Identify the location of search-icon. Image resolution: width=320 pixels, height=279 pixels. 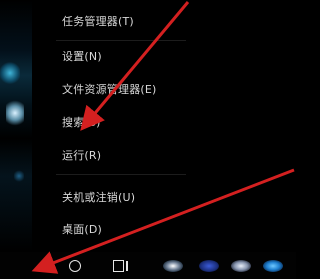
(75, 266).